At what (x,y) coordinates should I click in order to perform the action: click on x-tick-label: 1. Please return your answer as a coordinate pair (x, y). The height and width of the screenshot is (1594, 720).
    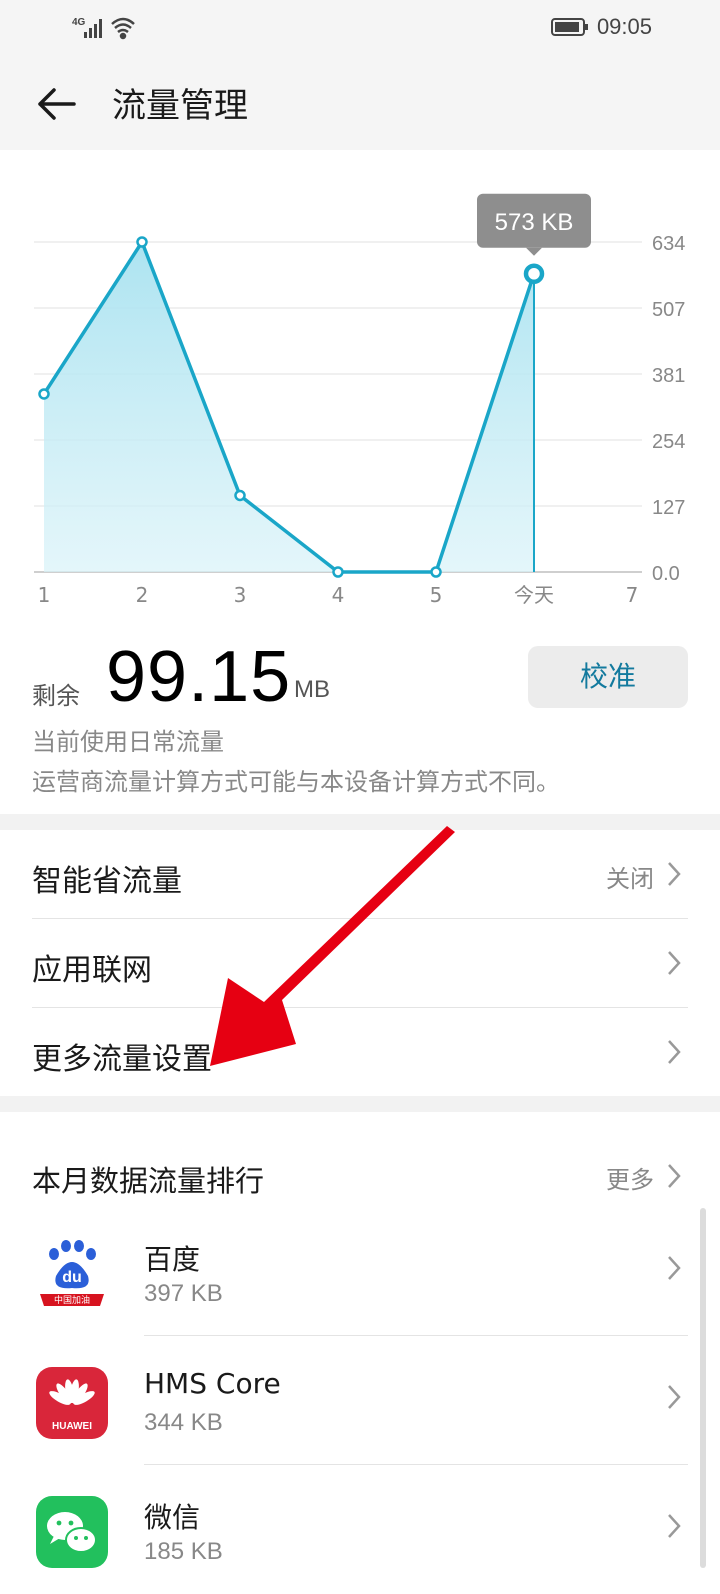
    Looking at the image, I should click on (44, 595).